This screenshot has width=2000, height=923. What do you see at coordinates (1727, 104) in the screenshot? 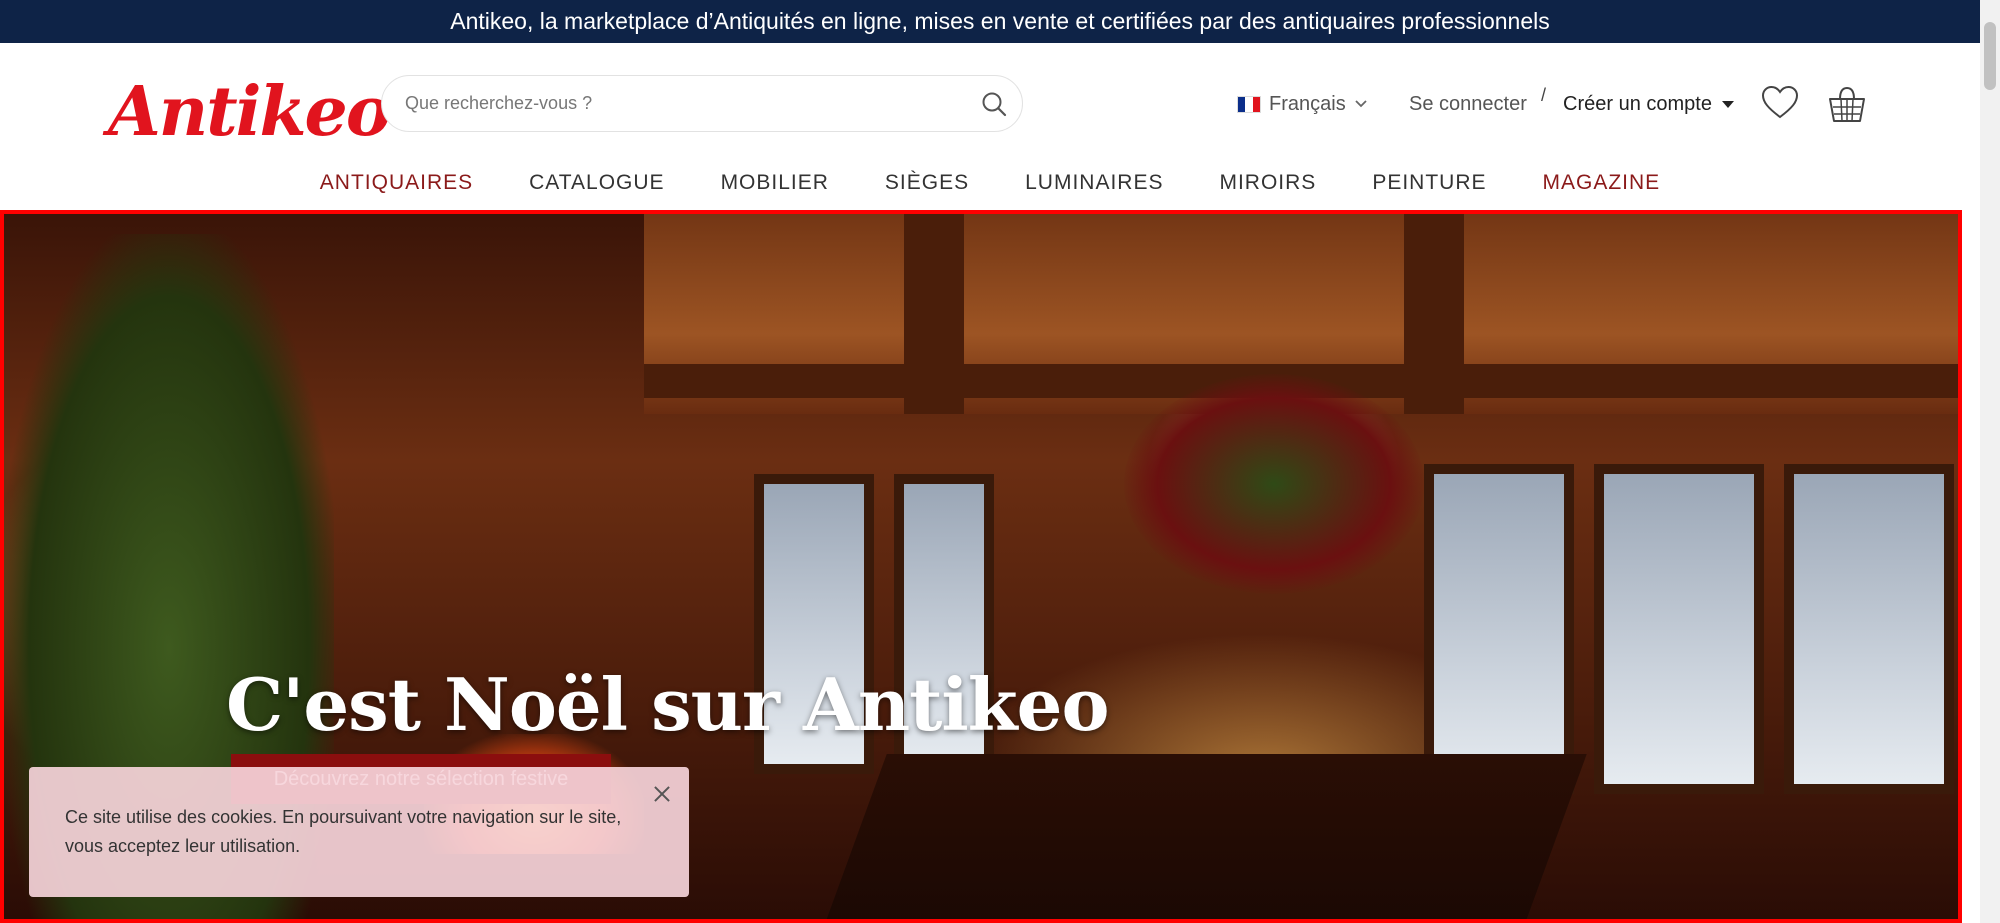
I see `caret-down-icon` at bounding box center [1727, 104].